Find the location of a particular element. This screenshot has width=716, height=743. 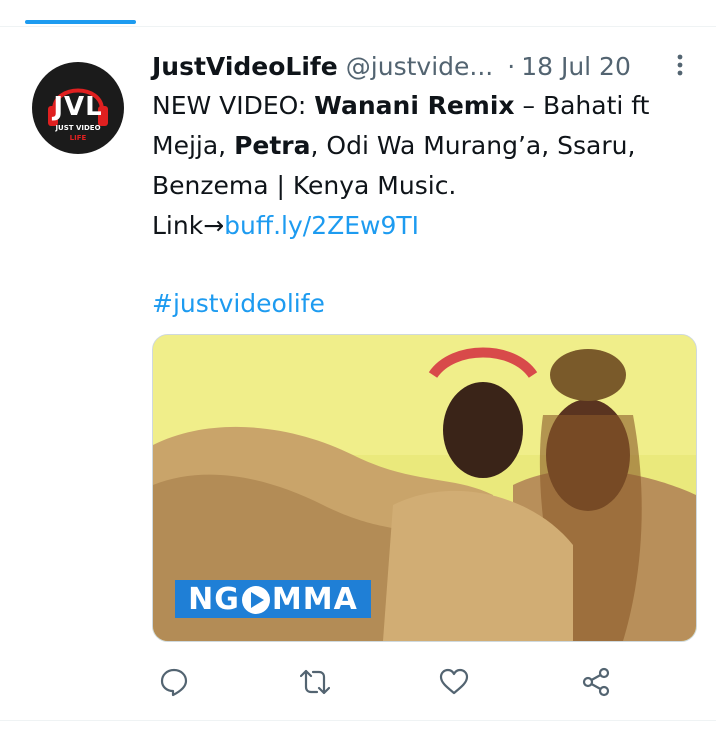

retweet-icon is located at coordinates (315, 682).